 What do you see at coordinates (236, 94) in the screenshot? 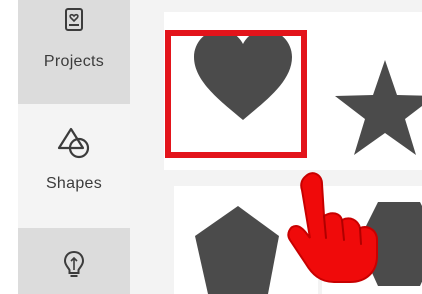
I see `selection-highlight` at bounding box center [236, 94].